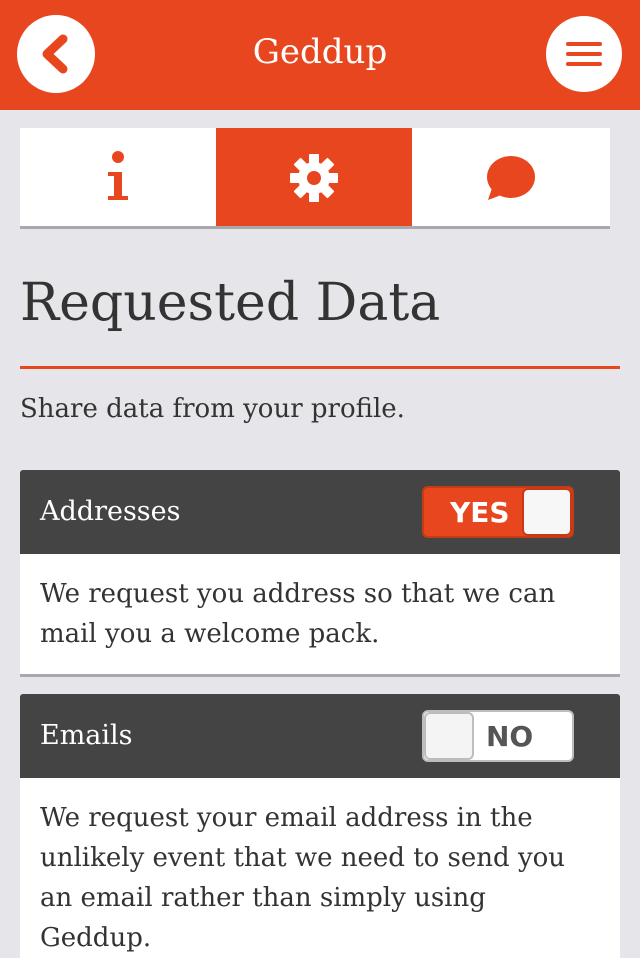 Image resolution: width=640 pixels, height=958 pixels. I want to click on top-bar: Geddup, so click(320, 55).